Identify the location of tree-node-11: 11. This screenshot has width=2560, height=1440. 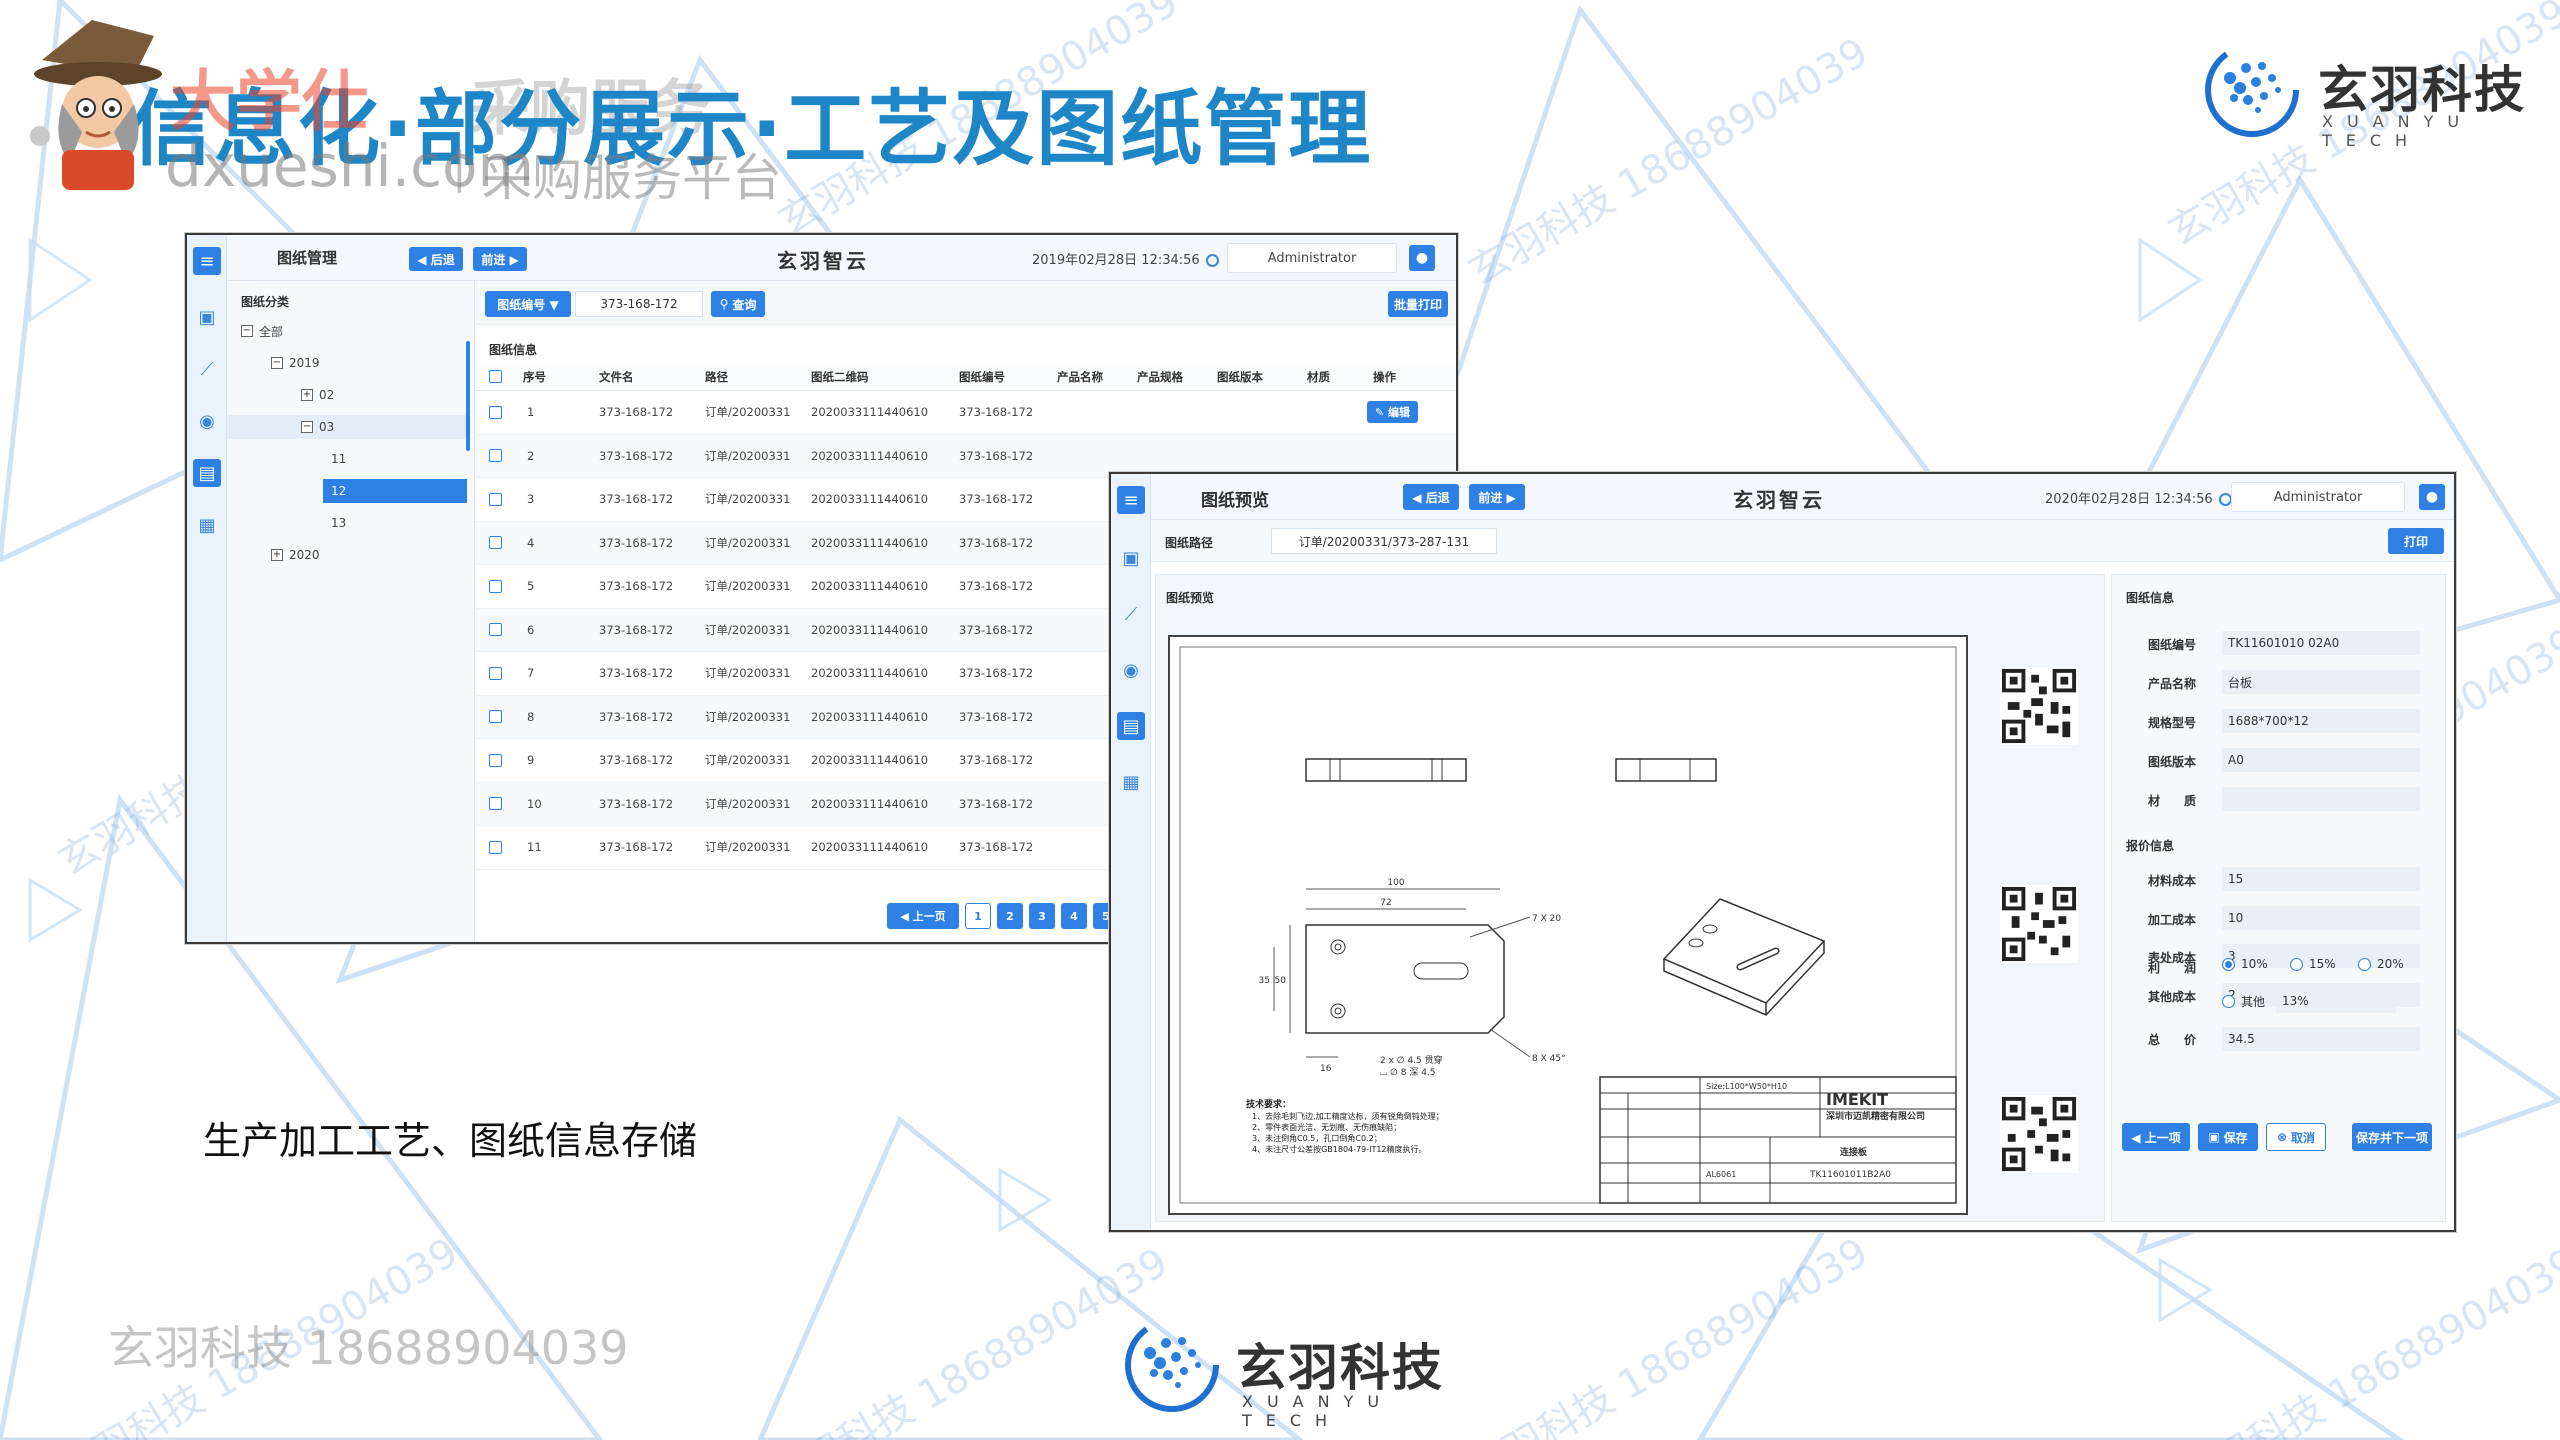
(338, 459).